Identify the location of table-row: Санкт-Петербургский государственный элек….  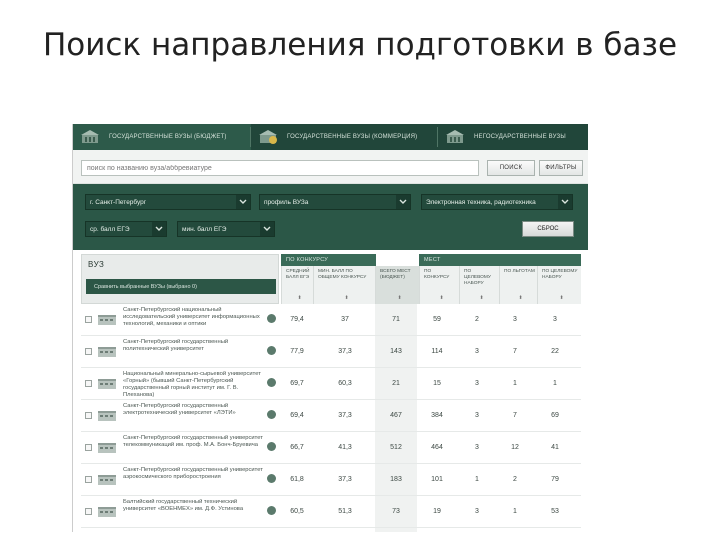
(331, 416).